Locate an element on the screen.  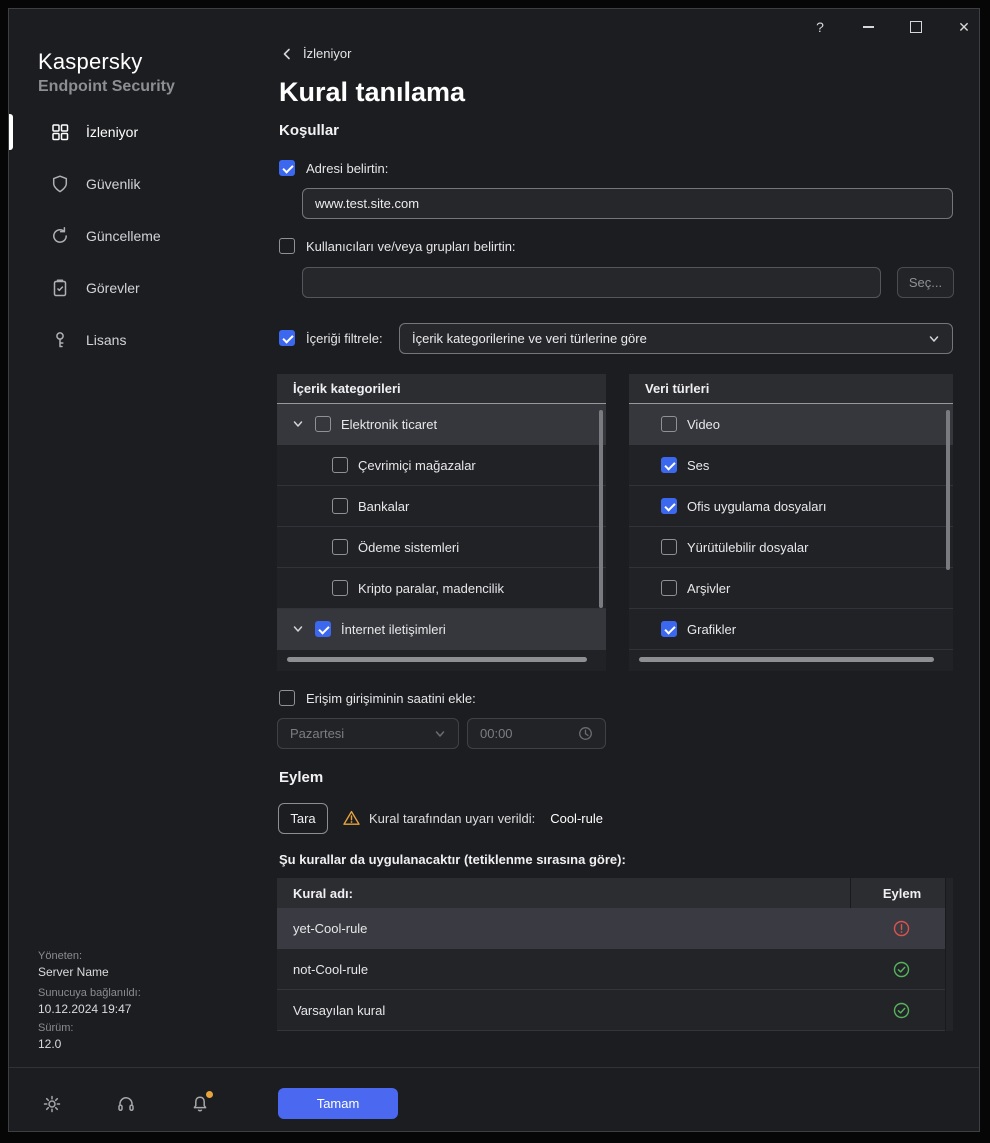
ok-button: Tamam is located at coordinates (338, 1103).